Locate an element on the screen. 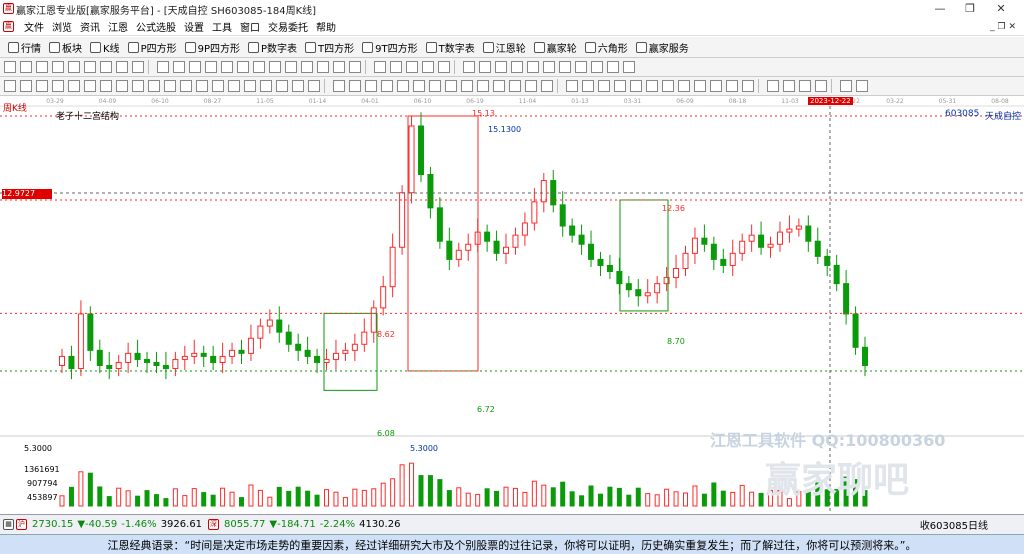  grid-icon: ▦ is located at coordinates (8, 524).